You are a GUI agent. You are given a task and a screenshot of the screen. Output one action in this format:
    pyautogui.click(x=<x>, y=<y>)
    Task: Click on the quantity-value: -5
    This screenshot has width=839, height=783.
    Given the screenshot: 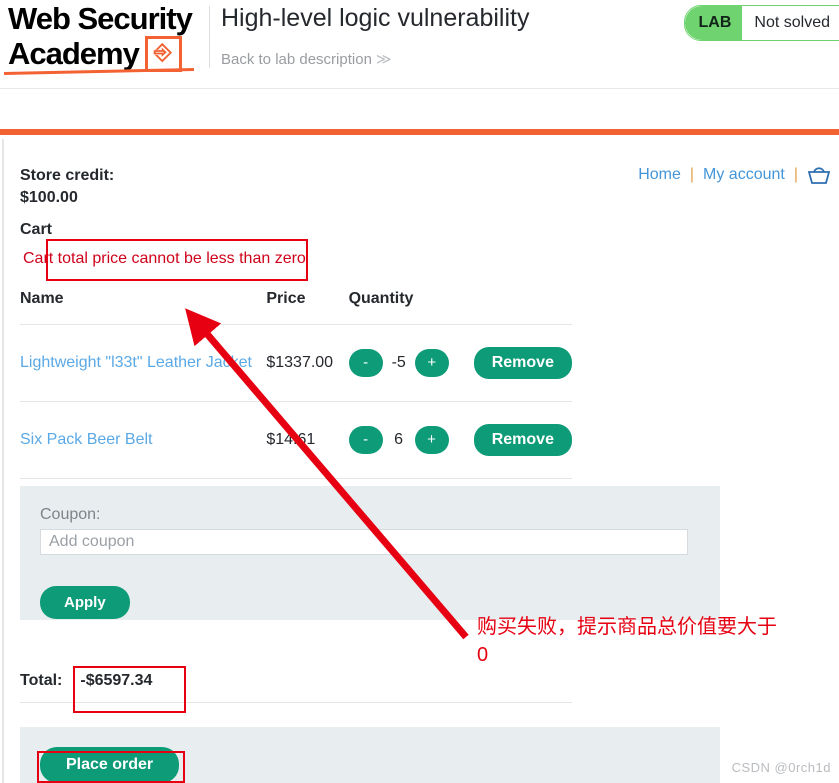 What is the action you would take?
    pyautogui.click(x=398, y=362)
    